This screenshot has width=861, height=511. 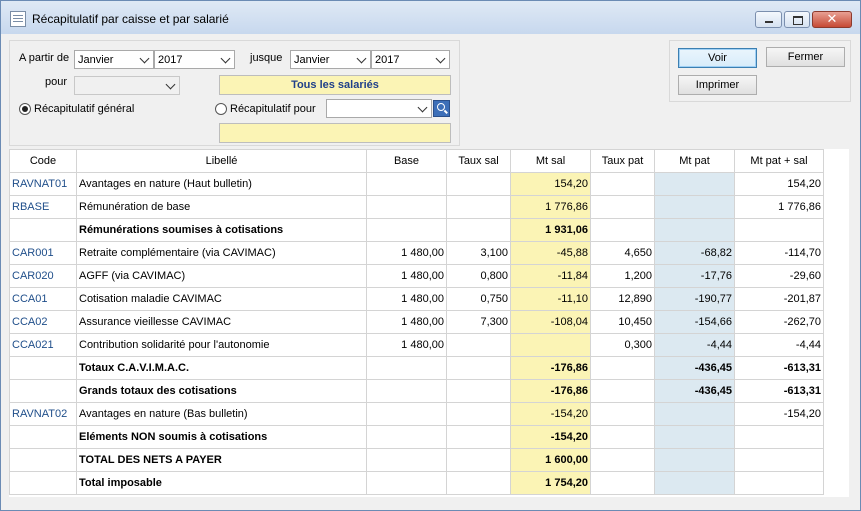 I want to click on cell-label: Rémunérations soumises à cotisations, so click(x=221, y=230).